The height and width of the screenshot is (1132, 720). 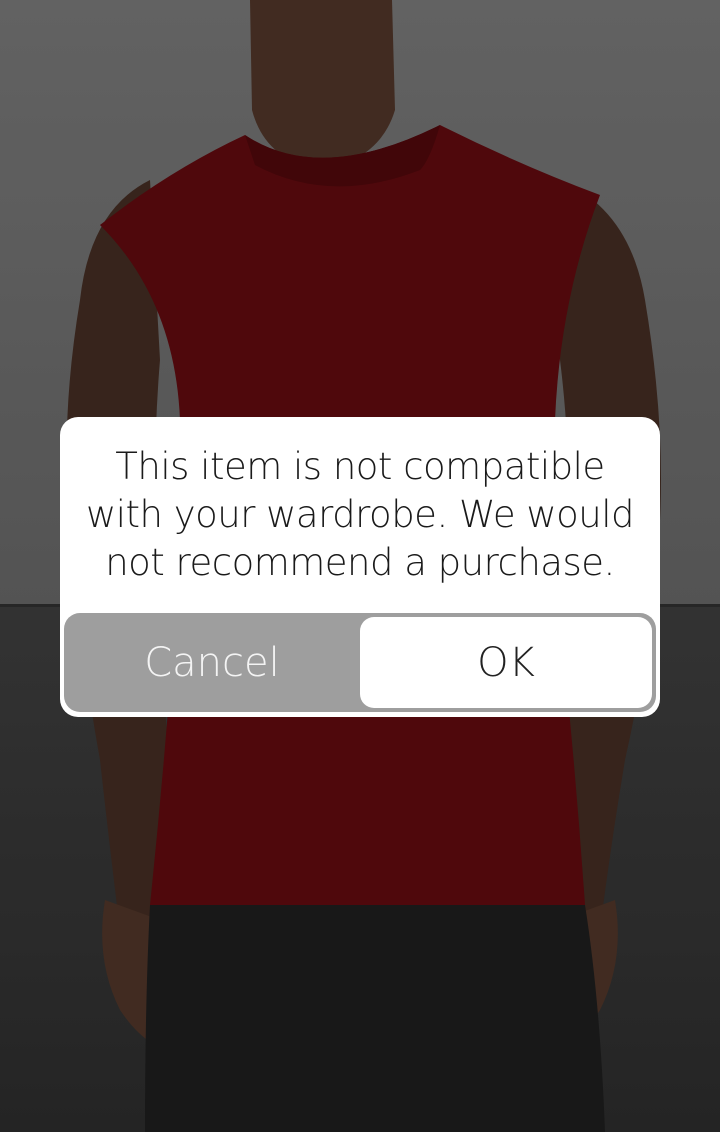 I want to click on dialog-button-row: Cancel OK, so click(x=360, y=662).